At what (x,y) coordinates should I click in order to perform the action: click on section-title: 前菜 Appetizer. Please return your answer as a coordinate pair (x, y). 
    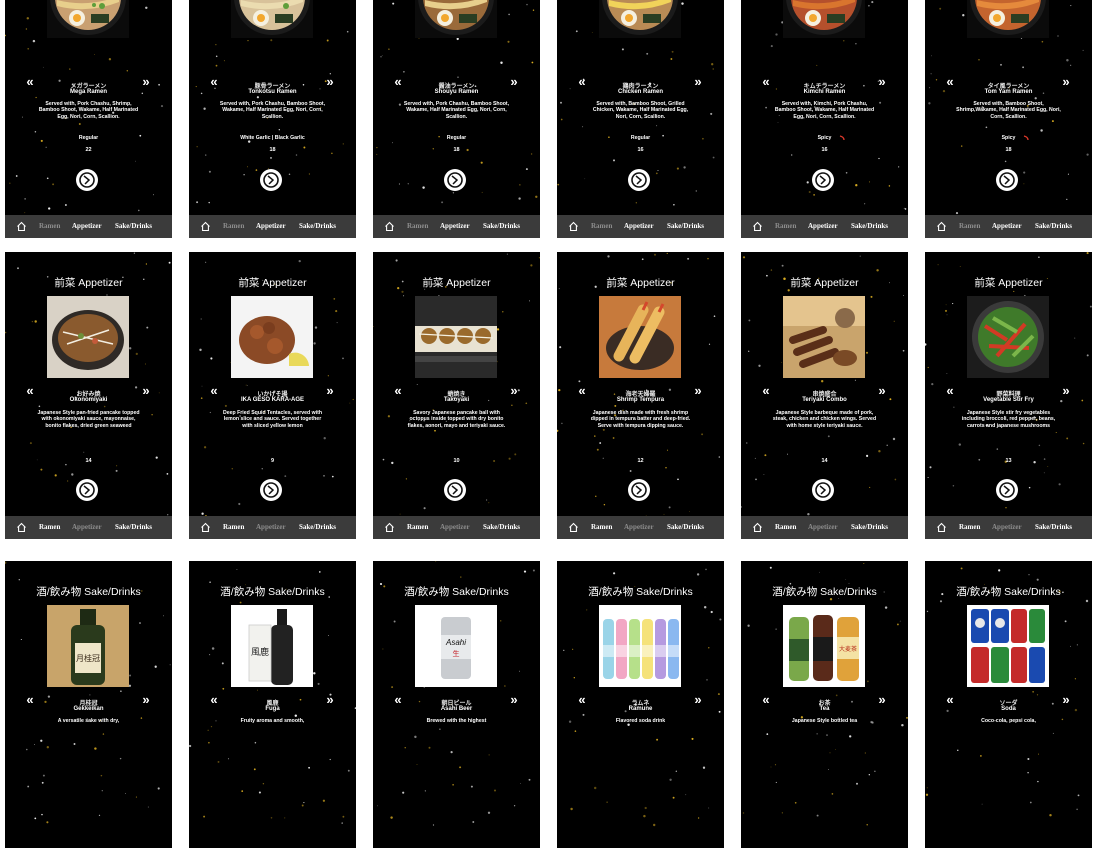
    Looking at the image, I should click on (824, 282).